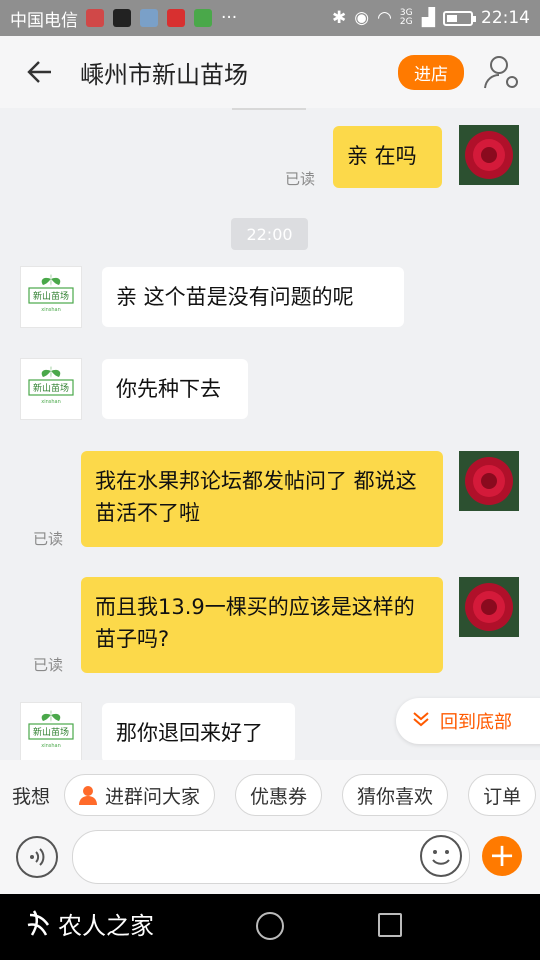 The height and width of the screenshot is (960, 540). Describe the element at coordinates (122, 18) in the screenshot. I see `qq-icon` at that location.